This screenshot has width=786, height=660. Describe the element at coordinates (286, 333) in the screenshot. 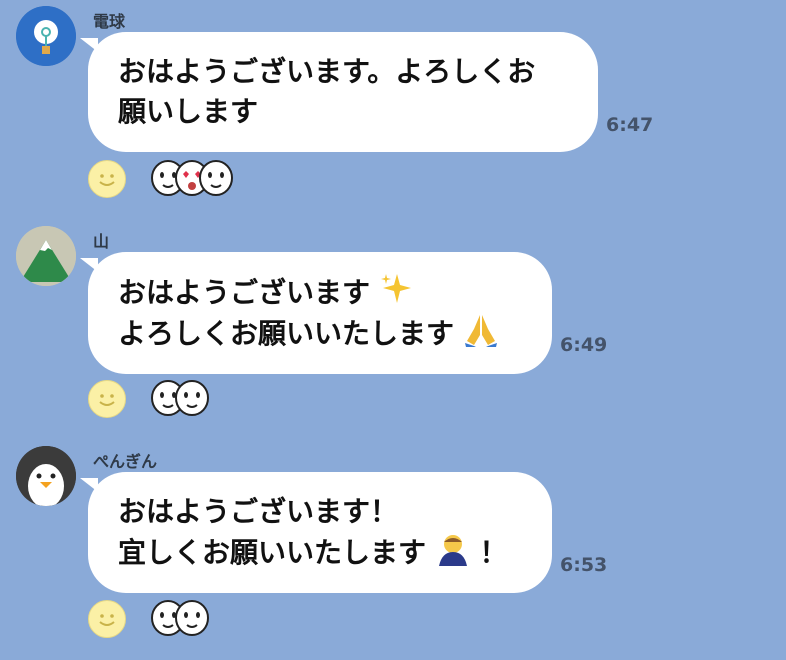

I see `message-text: よろしくお願いいたします` at that location.